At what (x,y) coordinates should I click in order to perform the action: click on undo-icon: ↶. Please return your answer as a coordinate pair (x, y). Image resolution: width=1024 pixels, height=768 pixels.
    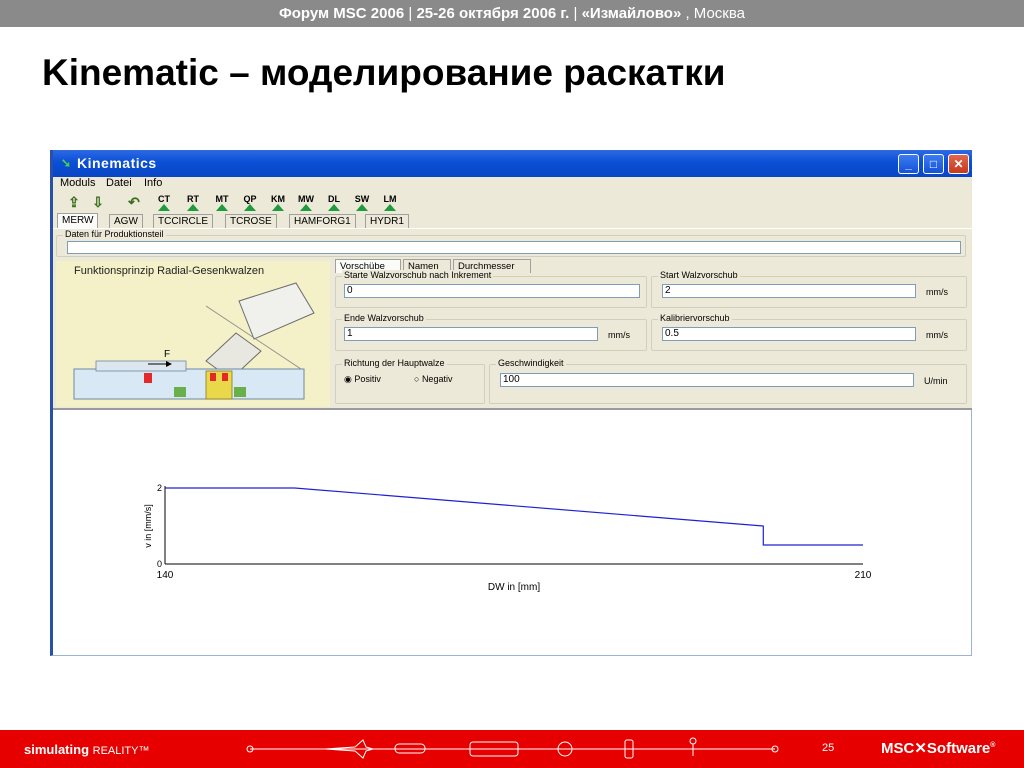
    Looking at the image, I should click on (134, 202).